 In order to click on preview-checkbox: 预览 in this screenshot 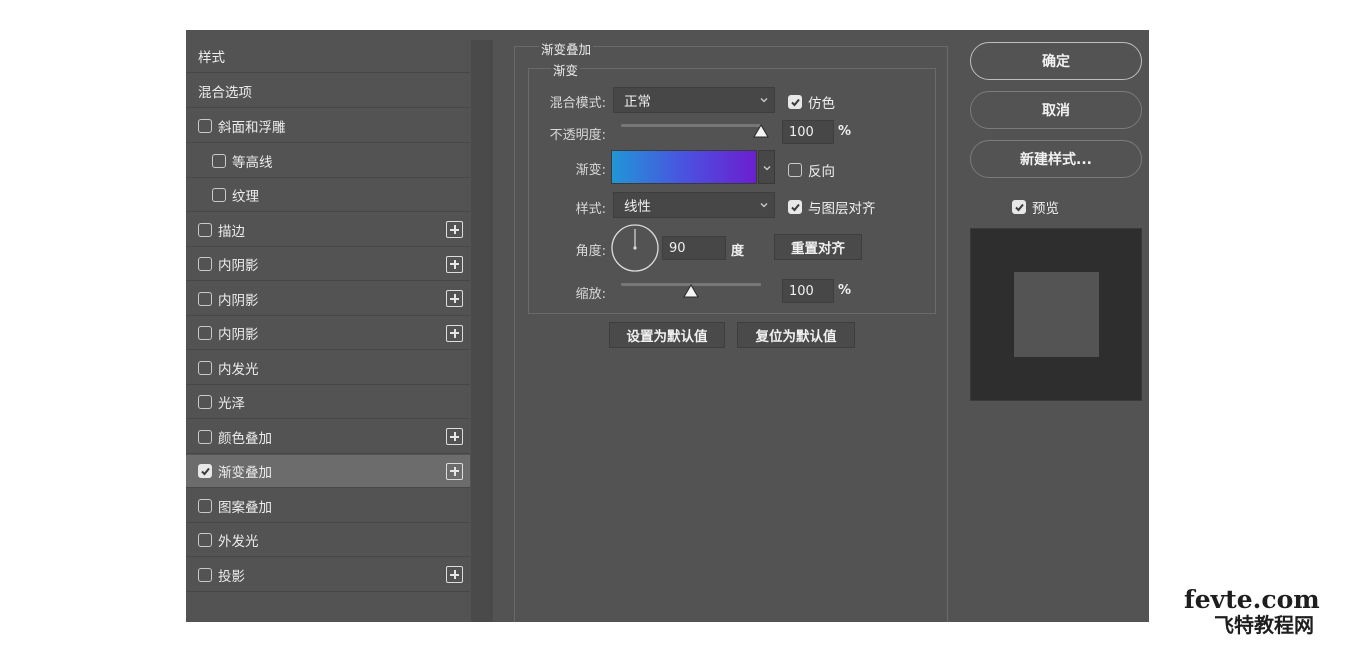, I will do `click(1035, 207)`.